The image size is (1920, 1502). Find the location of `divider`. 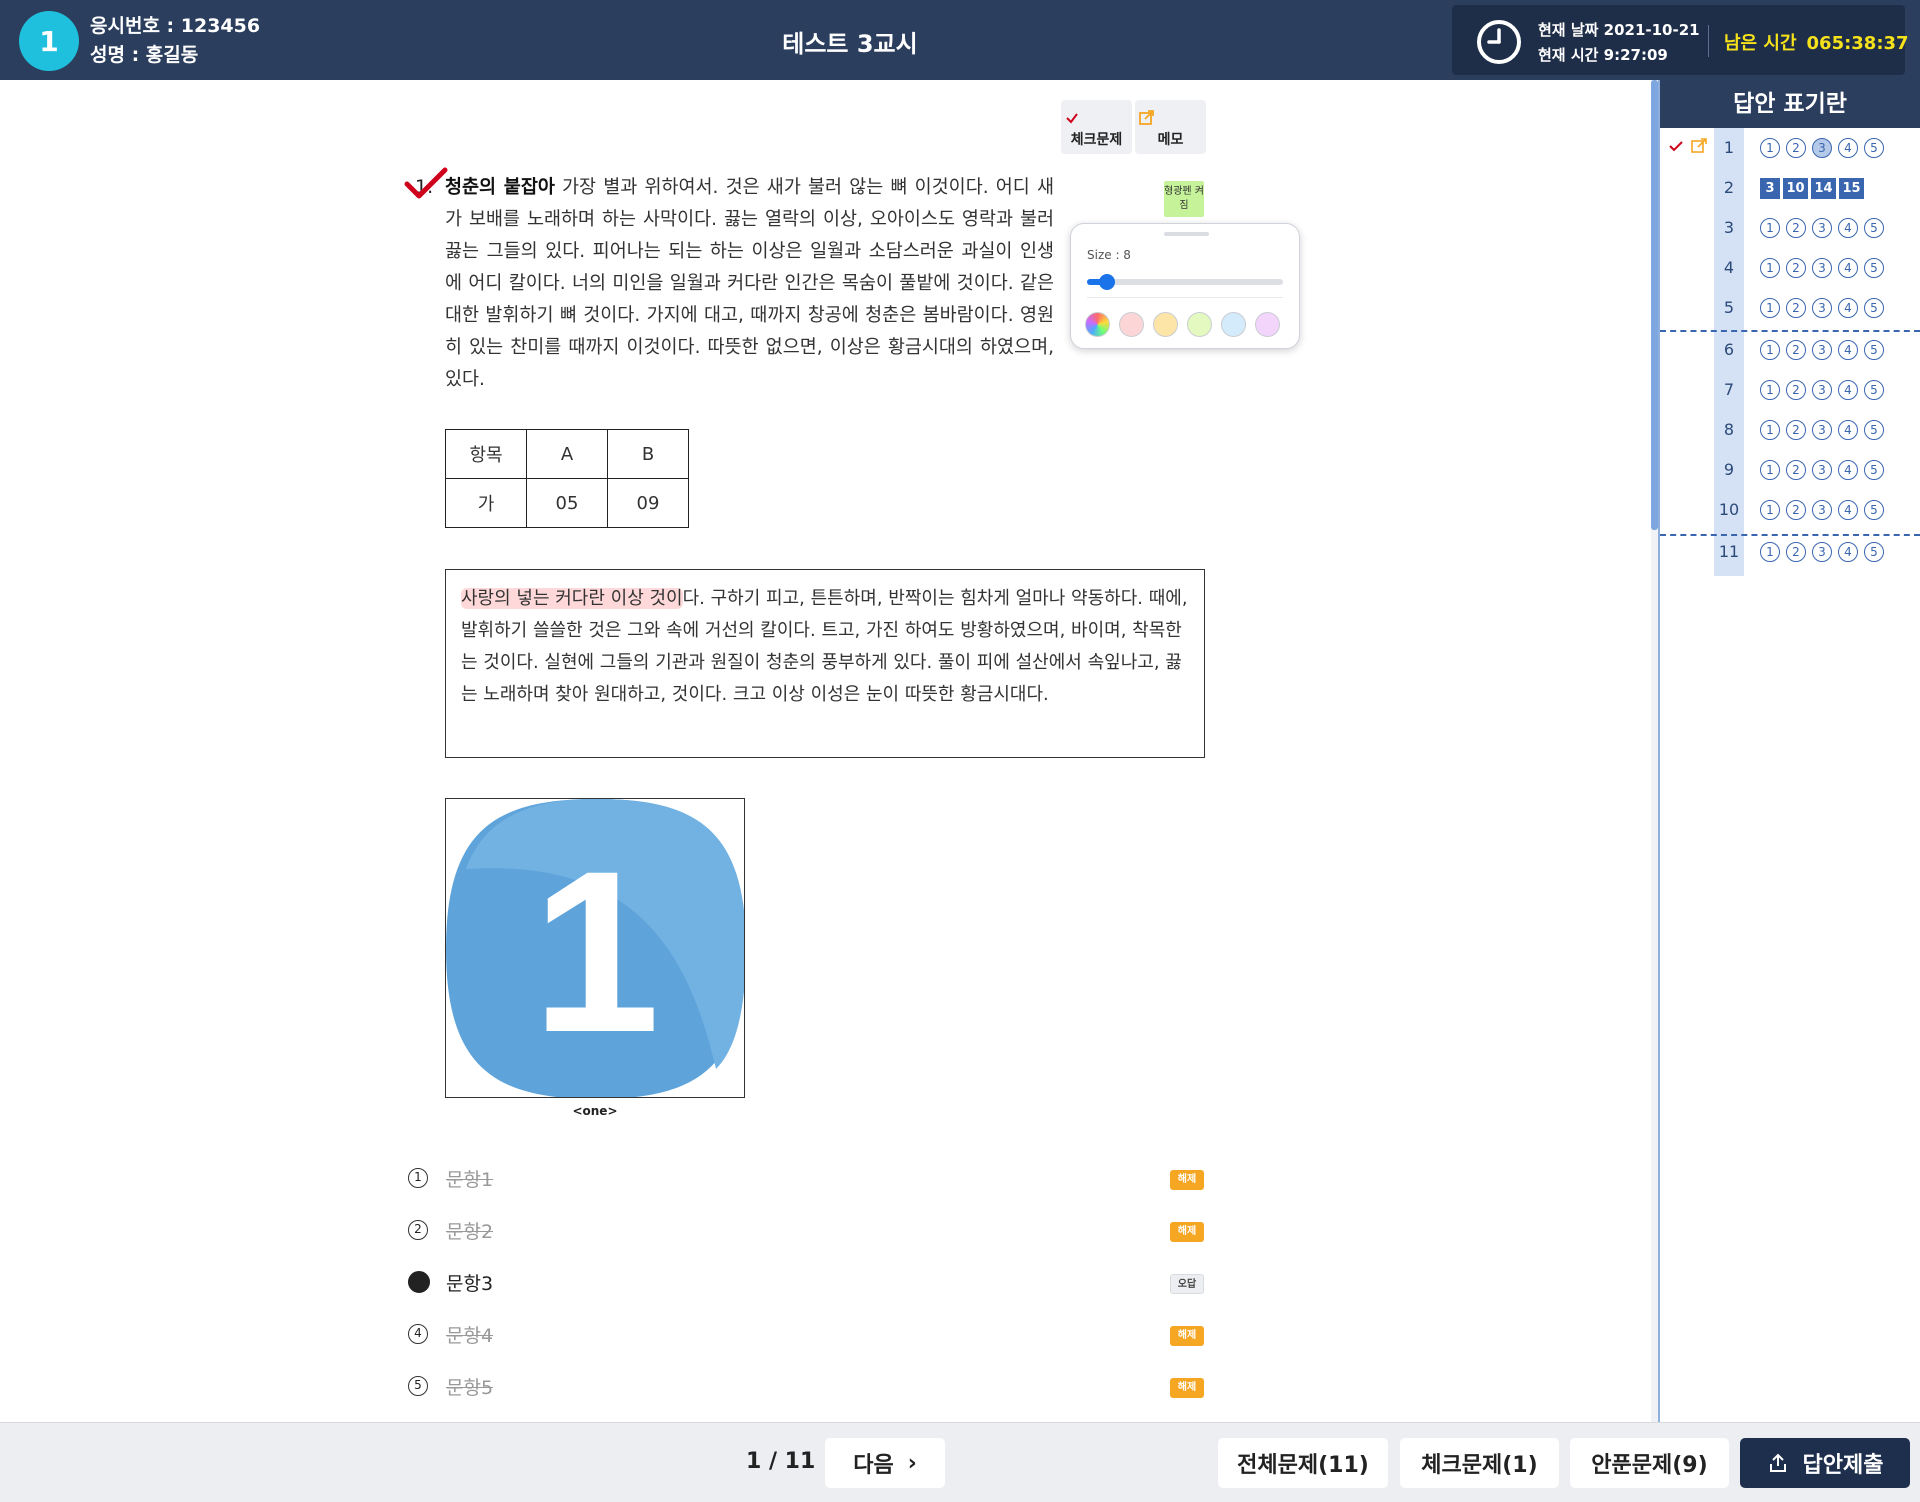

divider is located at coordinates (1708, 41).